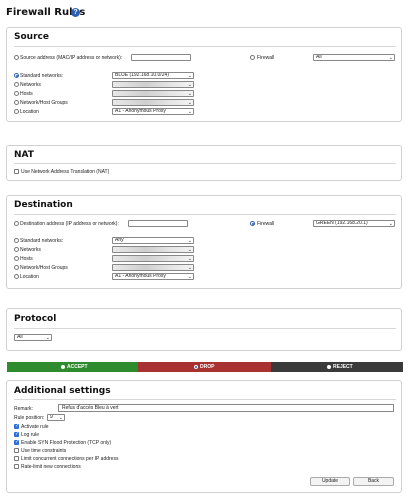  What do you see at coordinates (16, 57) in the screenshot?
I see `source-address-radio` at bounding box center [16, 57].